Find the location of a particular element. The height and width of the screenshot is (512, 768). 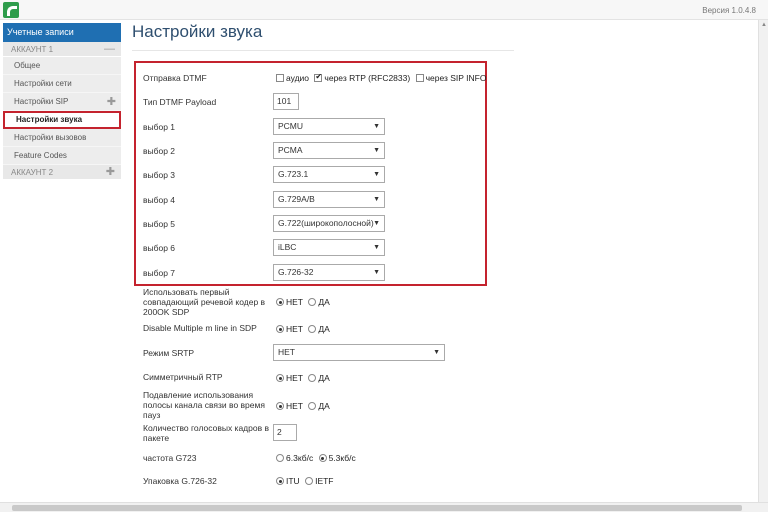

g723-label: частота G723 is located at coordinates (170, 458).